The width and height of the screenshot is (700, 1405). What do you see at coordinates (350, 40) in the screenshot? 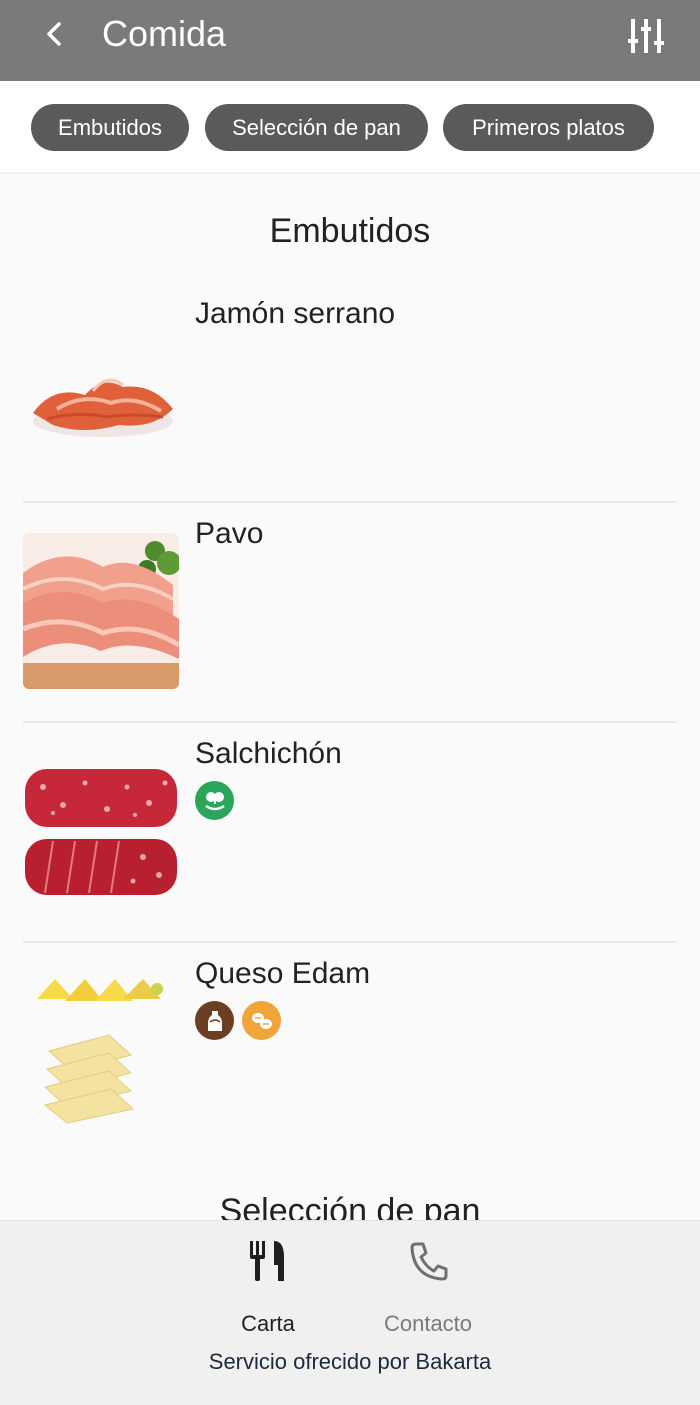
I see `app-bar: Comida` at bounding box center [350, 40].